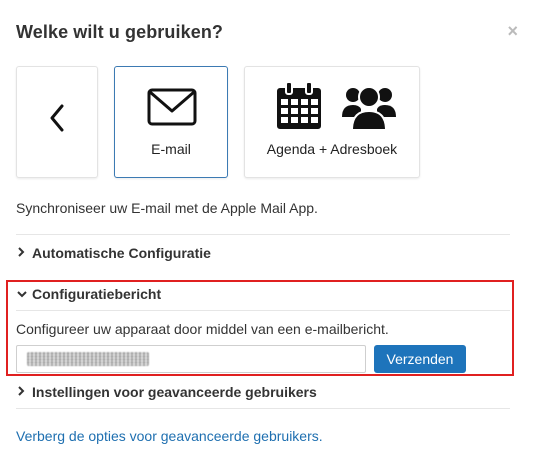  What do you see at coordinates (263, 294) in the screenshot?
I see `section-header-config: Configuratiebericht` at bounding box center [263, 294].